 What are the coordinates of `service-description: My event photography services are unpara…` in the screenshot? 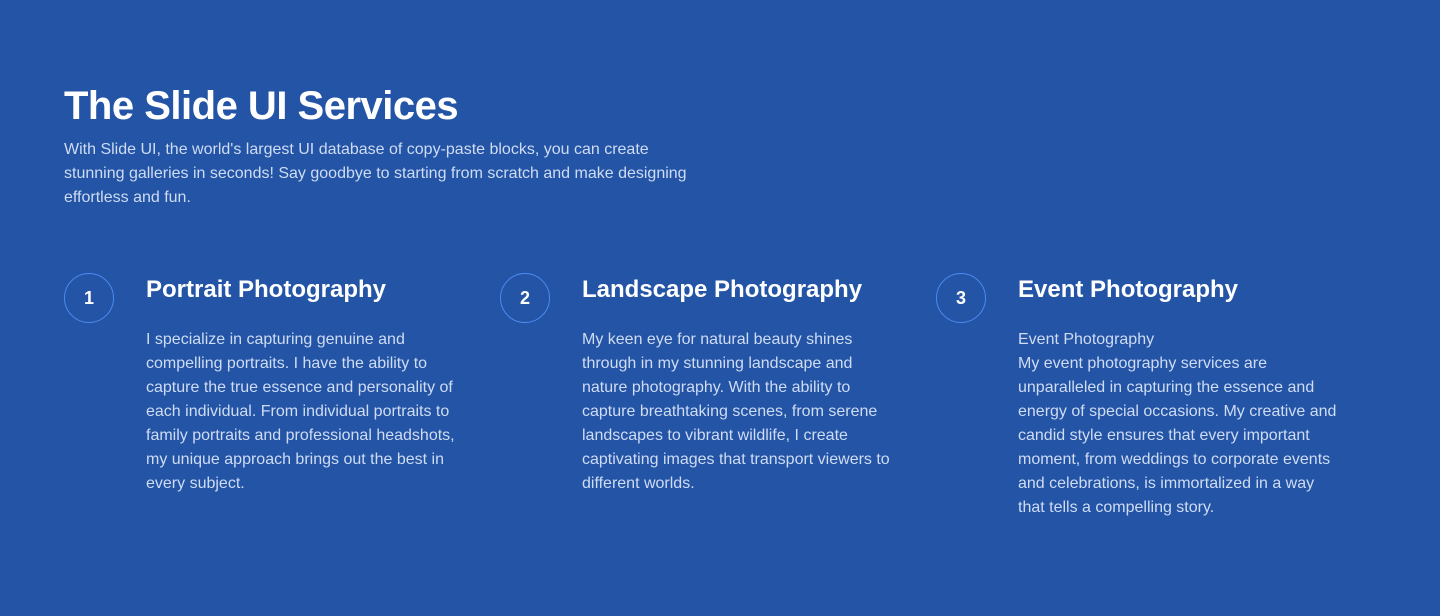 It's located at (1177, 435).